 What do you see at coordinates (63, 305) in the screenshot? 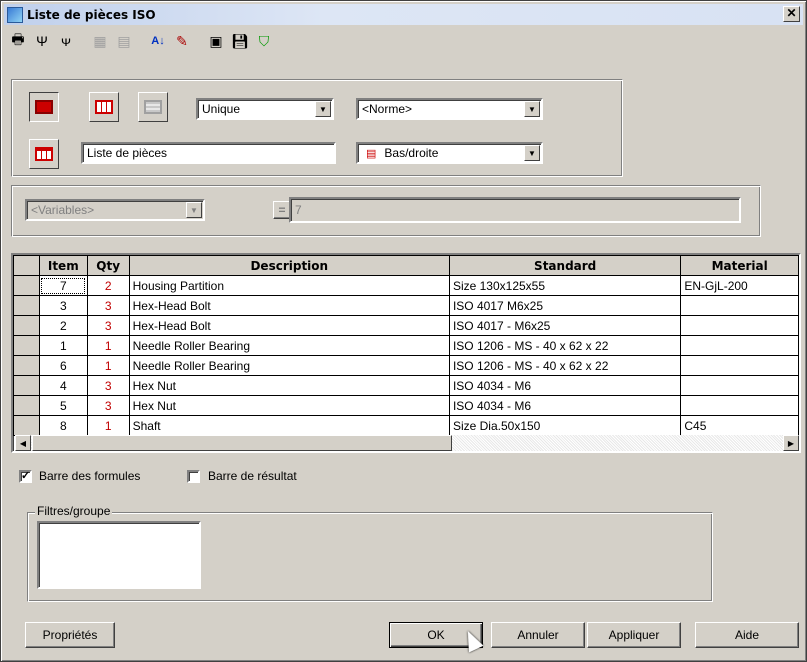
I see `item-cell: 3` at bounding box center [63, 305].